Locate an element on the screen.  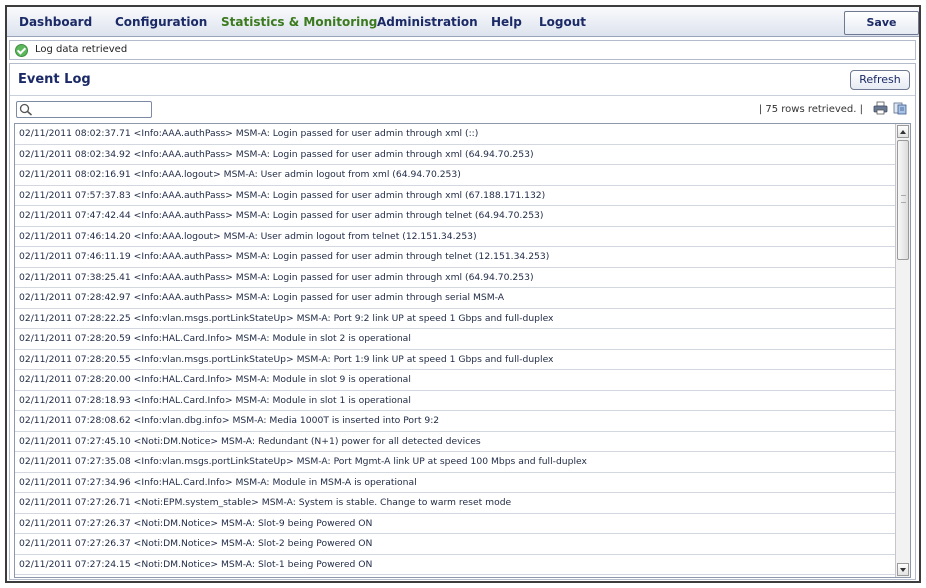
nav-dashboard: Dashboard is located at coordinates (55, 22).